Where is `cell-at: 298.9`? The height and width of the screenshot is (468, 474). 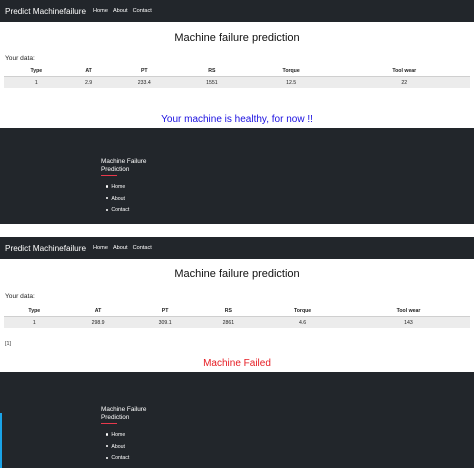
cell-at: 298.9 is located at coordinates (98, 322).